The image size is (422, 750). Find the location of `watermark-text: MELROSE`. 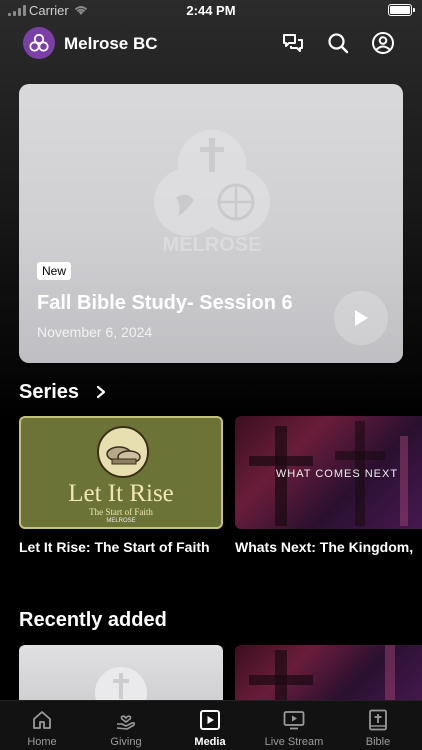

watermark-text: MELROSE is located at coordinates (212, 244).